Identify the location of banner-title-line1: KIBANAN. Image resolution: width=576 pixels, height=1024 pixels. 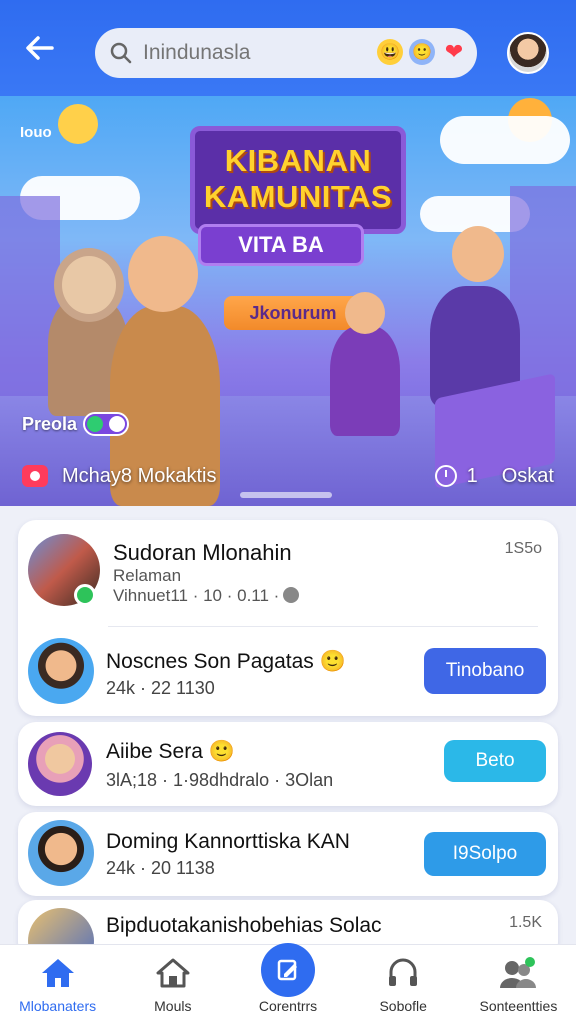
(298, 160).